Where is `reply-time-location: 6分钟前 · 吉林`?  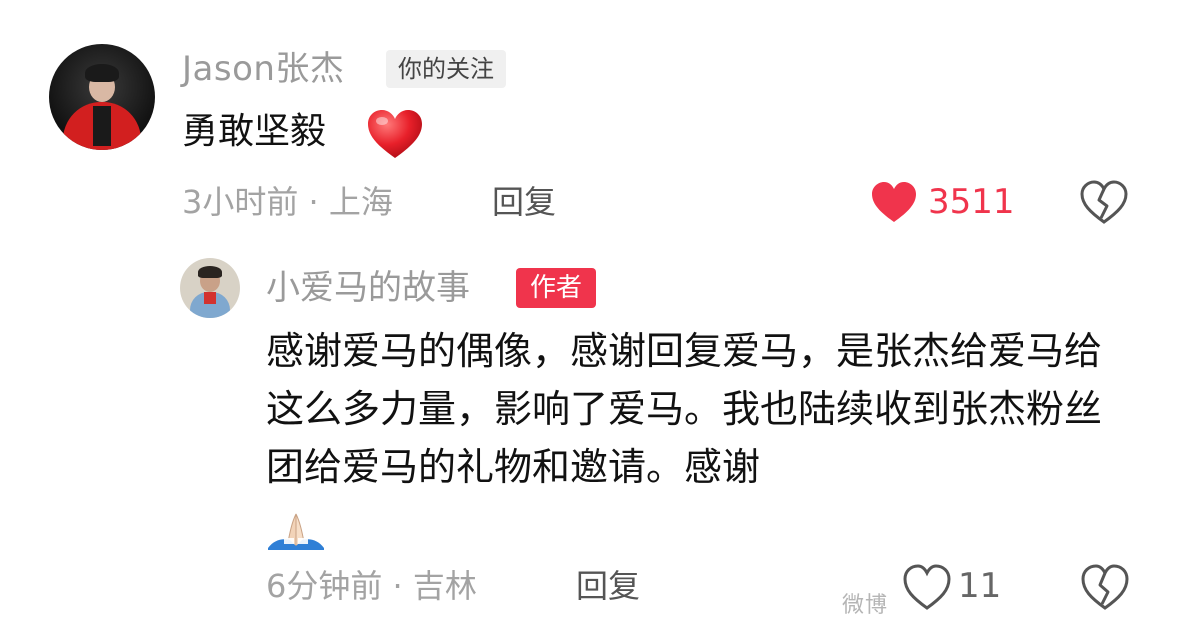 reply-time-location: 6分钟前 · 吉林 is located at coordinates (371, 586).